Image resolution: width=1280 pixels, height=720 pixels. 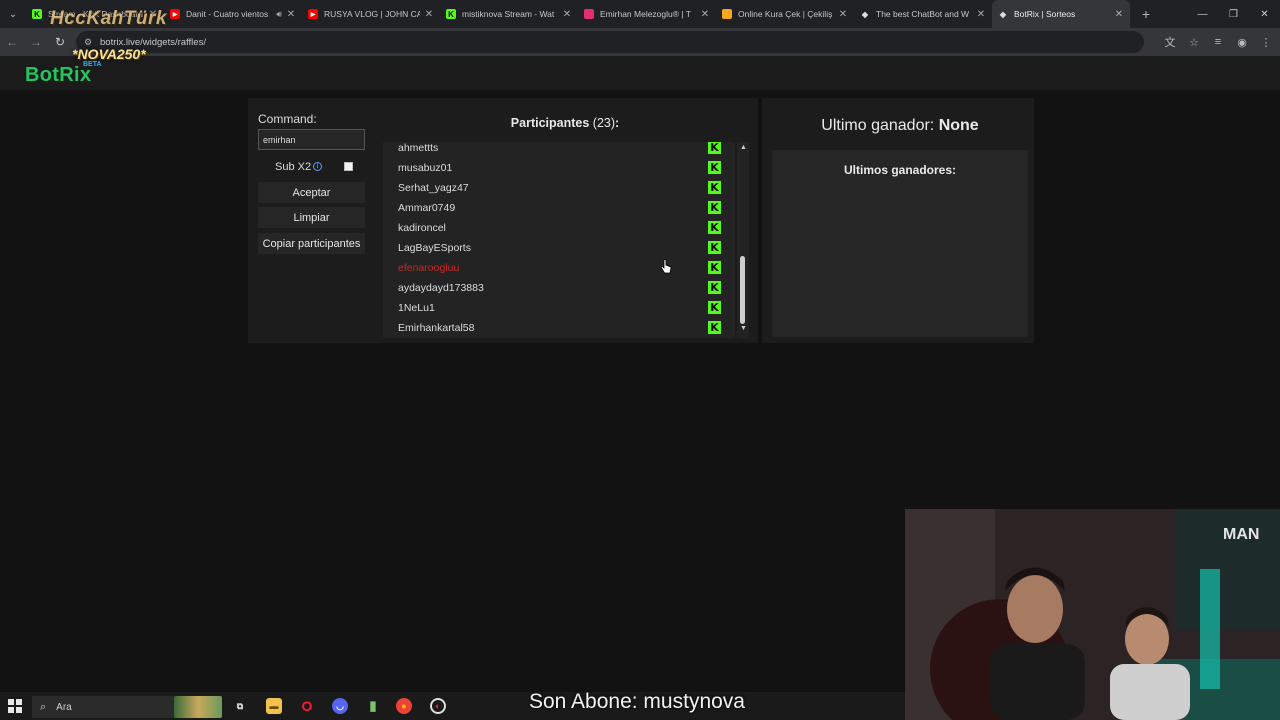 I want to click on speaker-icon: 🔊︎, so click(x=279, y=14).